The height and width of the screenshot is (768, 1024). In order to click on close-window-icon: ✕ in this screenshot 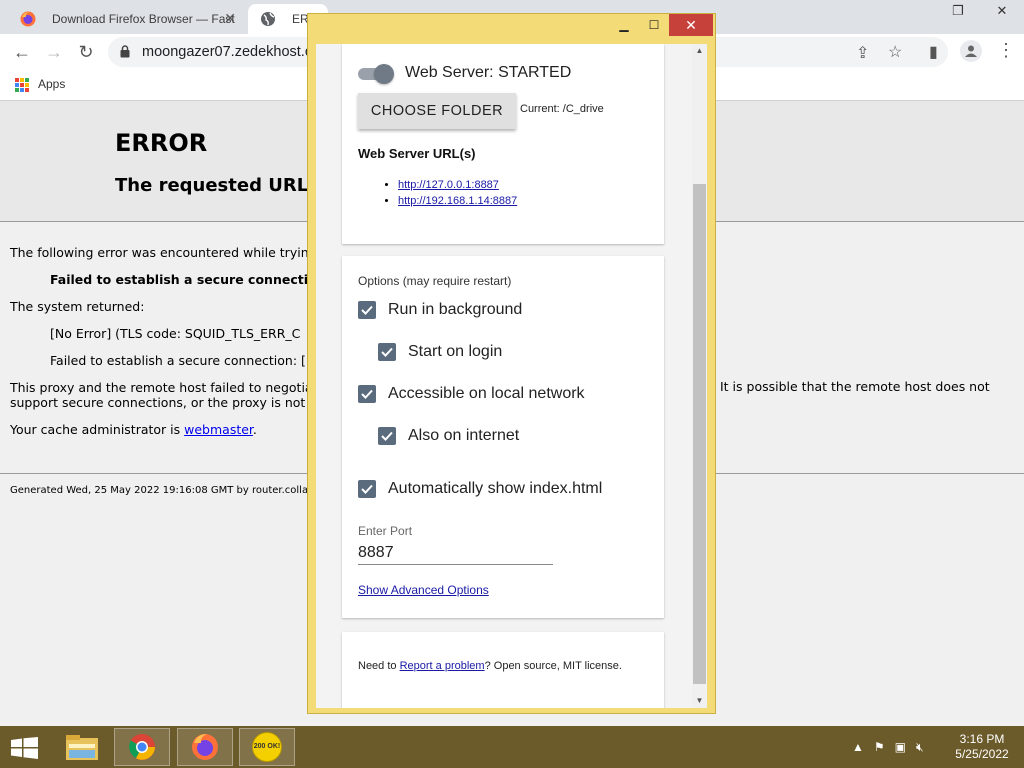, I will do `click(1002, 11)`.